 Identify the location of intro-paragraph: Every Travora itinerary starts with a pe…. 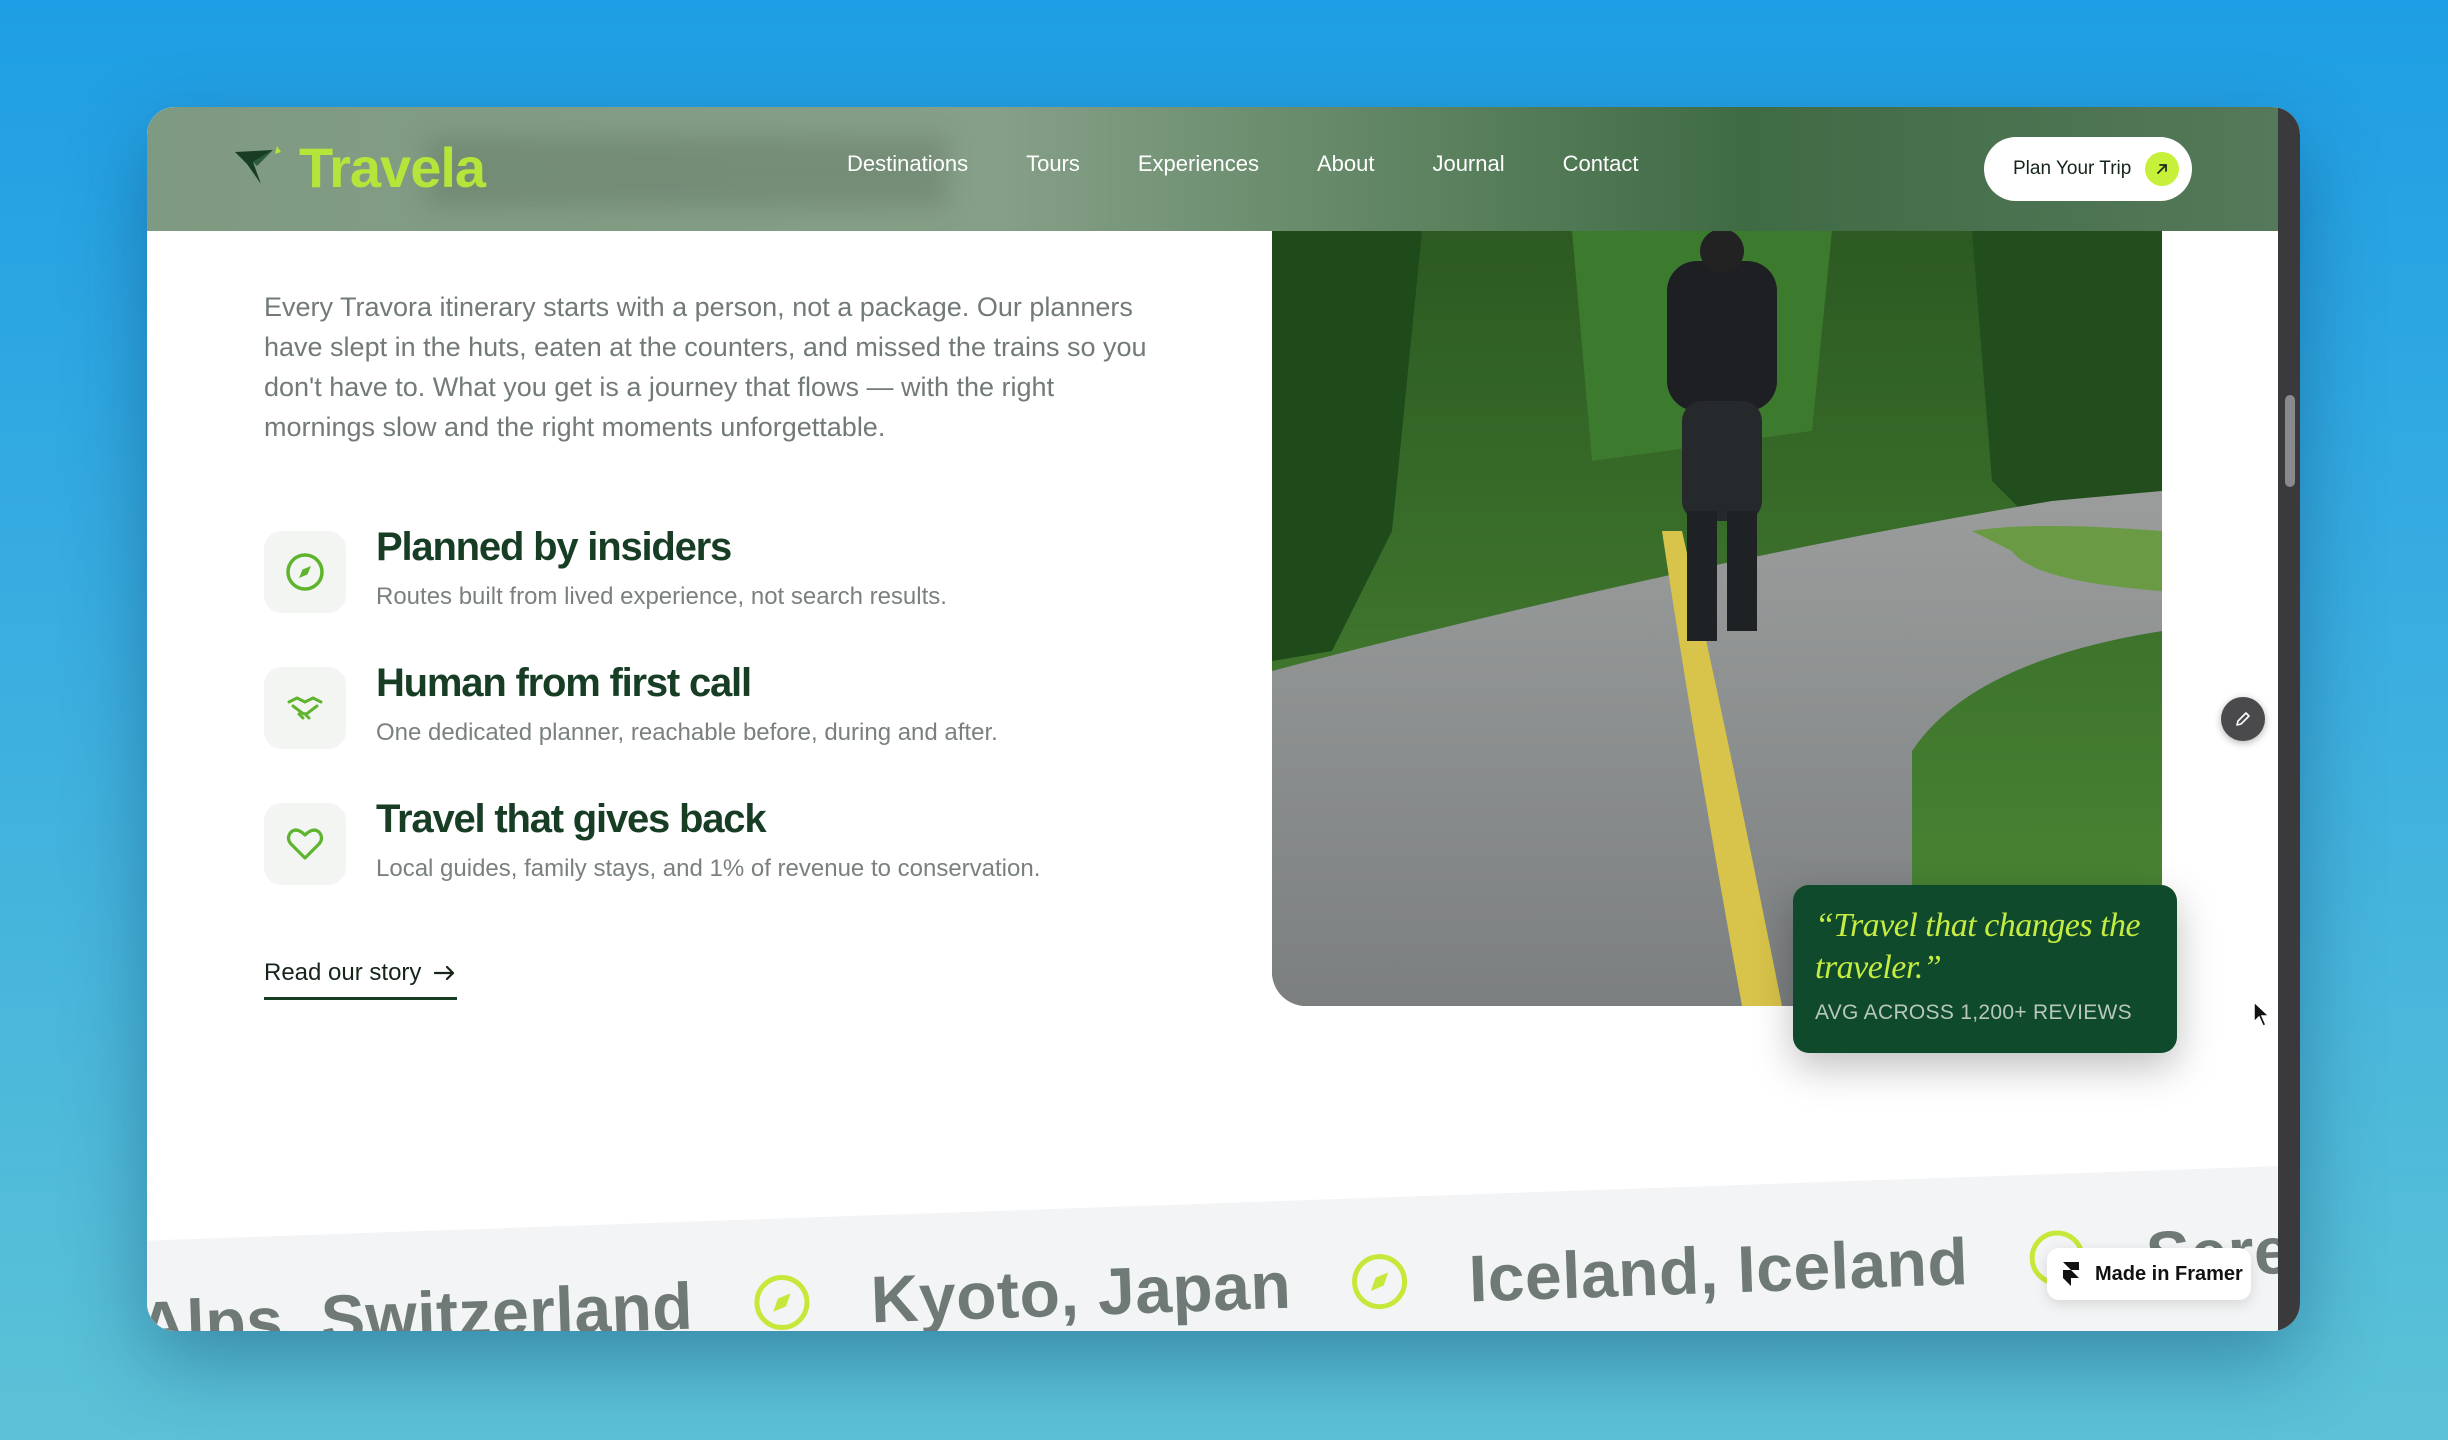
(705, 367).